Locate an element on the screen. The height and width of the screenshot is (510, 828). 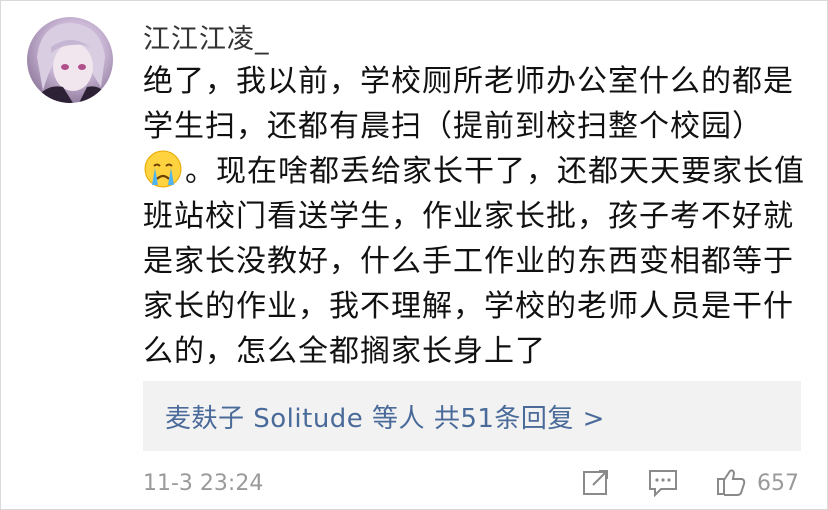
comment-line: 班站校门看送学生，作业家长批，孩子考不好就 is located at coordinates (468, 216).